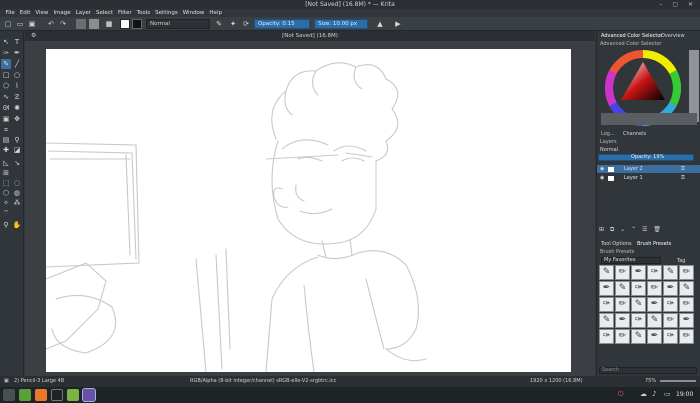 The width and height of the screenshot is (700, 403). What do you see at coordinates (9, 395) in the screenshot?
I see `app-menu-icon` at bounding box center [9, 395].